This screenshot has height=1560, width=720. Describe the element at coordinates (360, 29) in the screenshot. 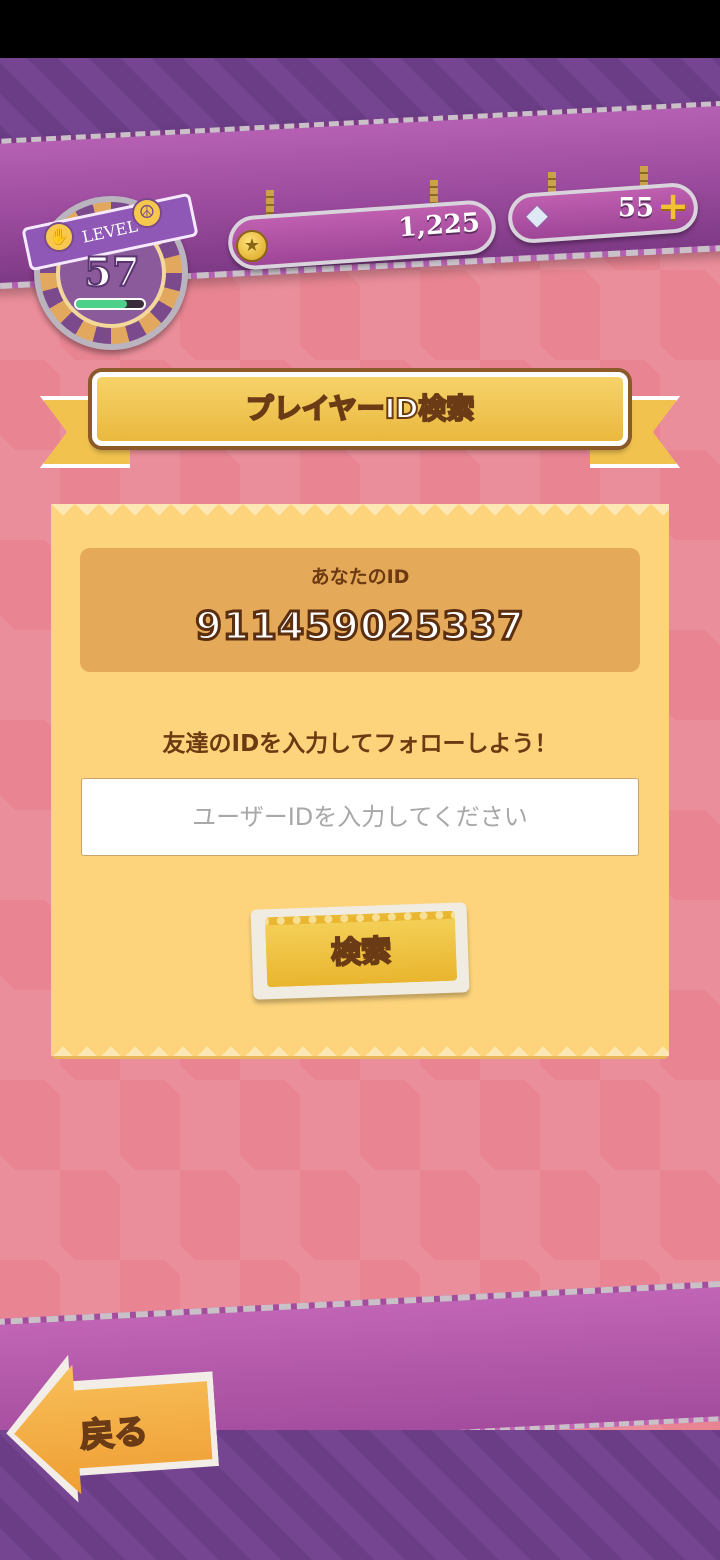

I see `status-bar` at that location.